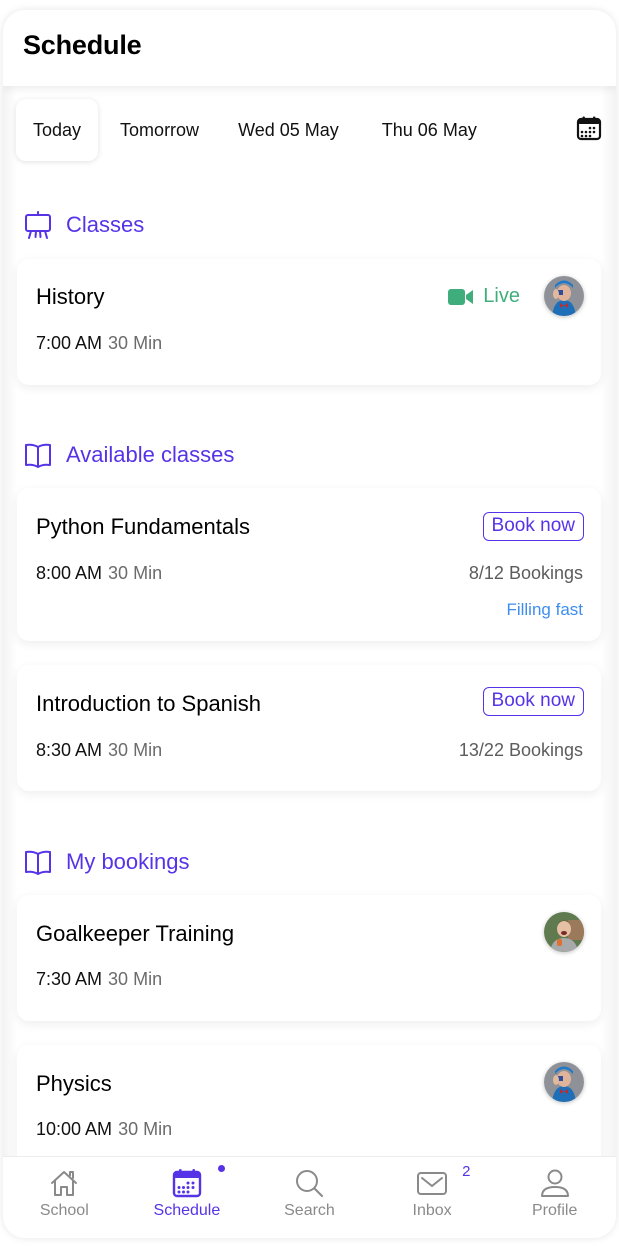 The width and height of the screenshot is (619, 1246). Describe the element at coordinates (143, 526) in the screenshot. I see `class-title: Python Fundamentals` at that location.